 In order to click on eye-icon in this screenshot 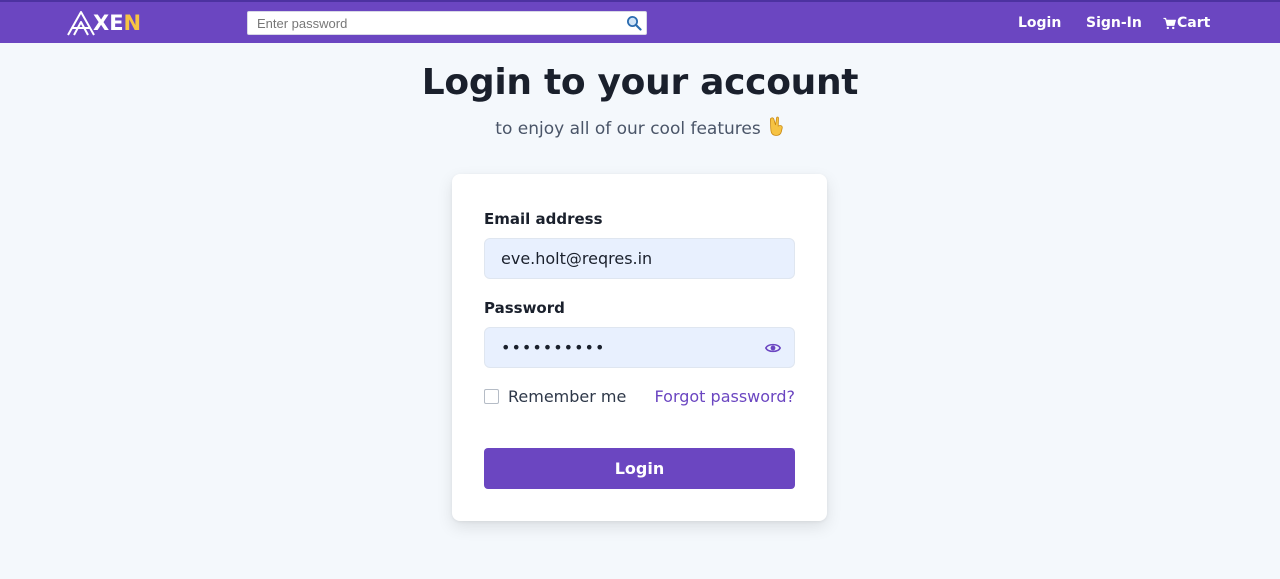, I will do `click(773, 348)`.